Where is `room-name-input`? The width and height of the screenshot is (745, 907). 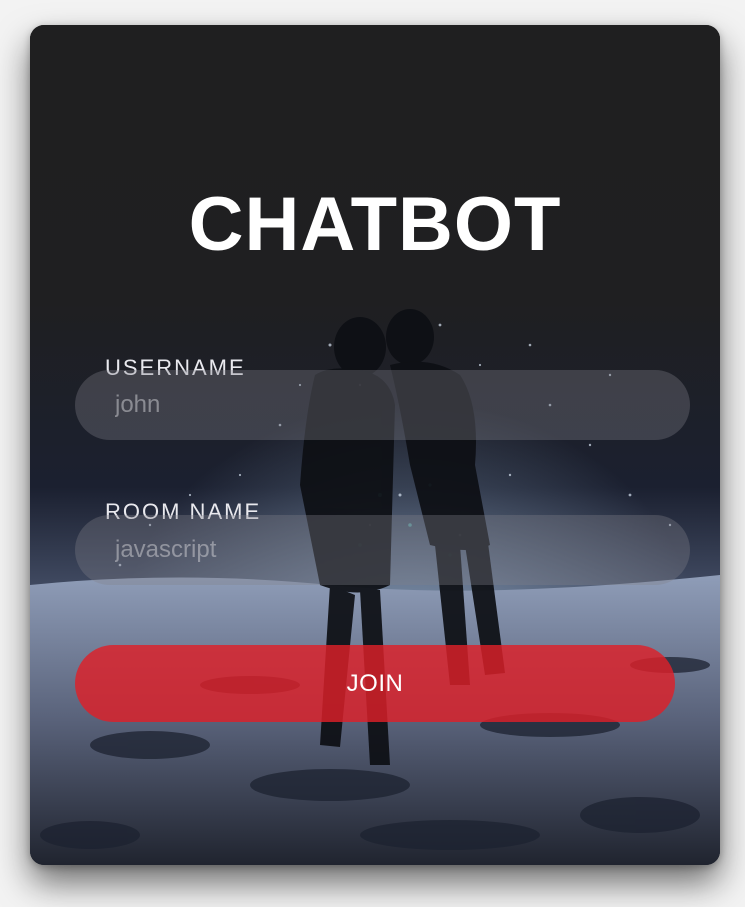
room-name-input is located at coordinates (382, 550).